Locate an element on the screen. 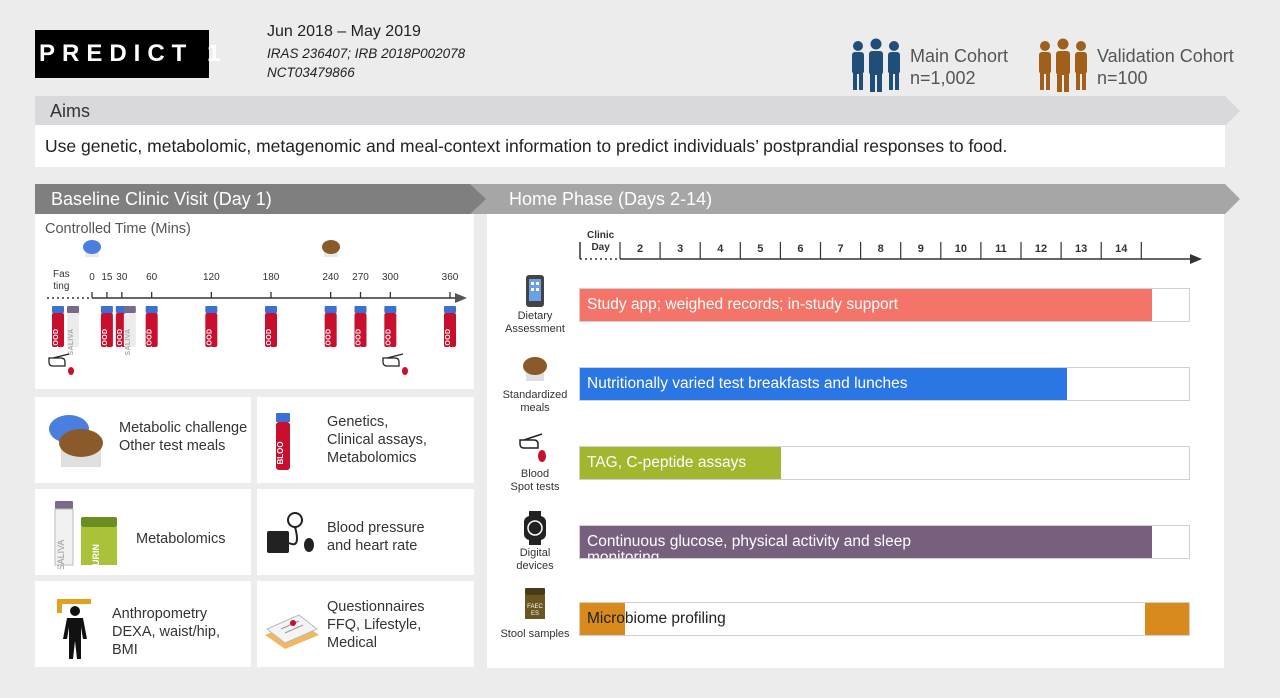 The image size is (1280, 698). time-label: 360 is located at coordinates (450, 277).